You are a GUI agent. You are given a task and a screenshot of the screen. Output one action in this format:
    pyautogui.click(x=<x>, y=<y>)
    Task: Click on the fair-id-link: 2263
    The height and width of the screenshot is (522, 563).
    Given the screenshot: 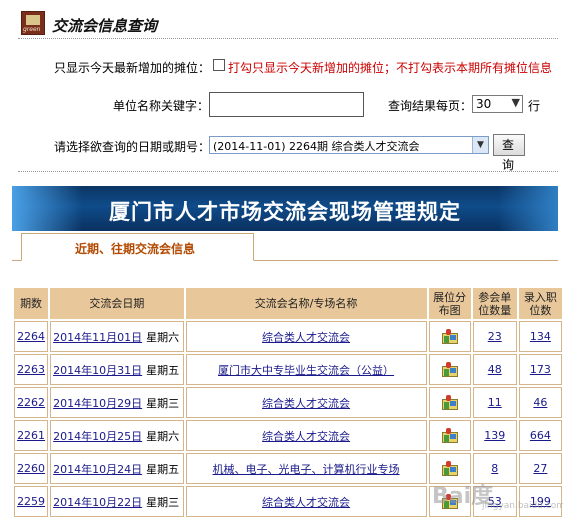 What is the action you would take?
    pyautogui.click(x=31, y=369)
    